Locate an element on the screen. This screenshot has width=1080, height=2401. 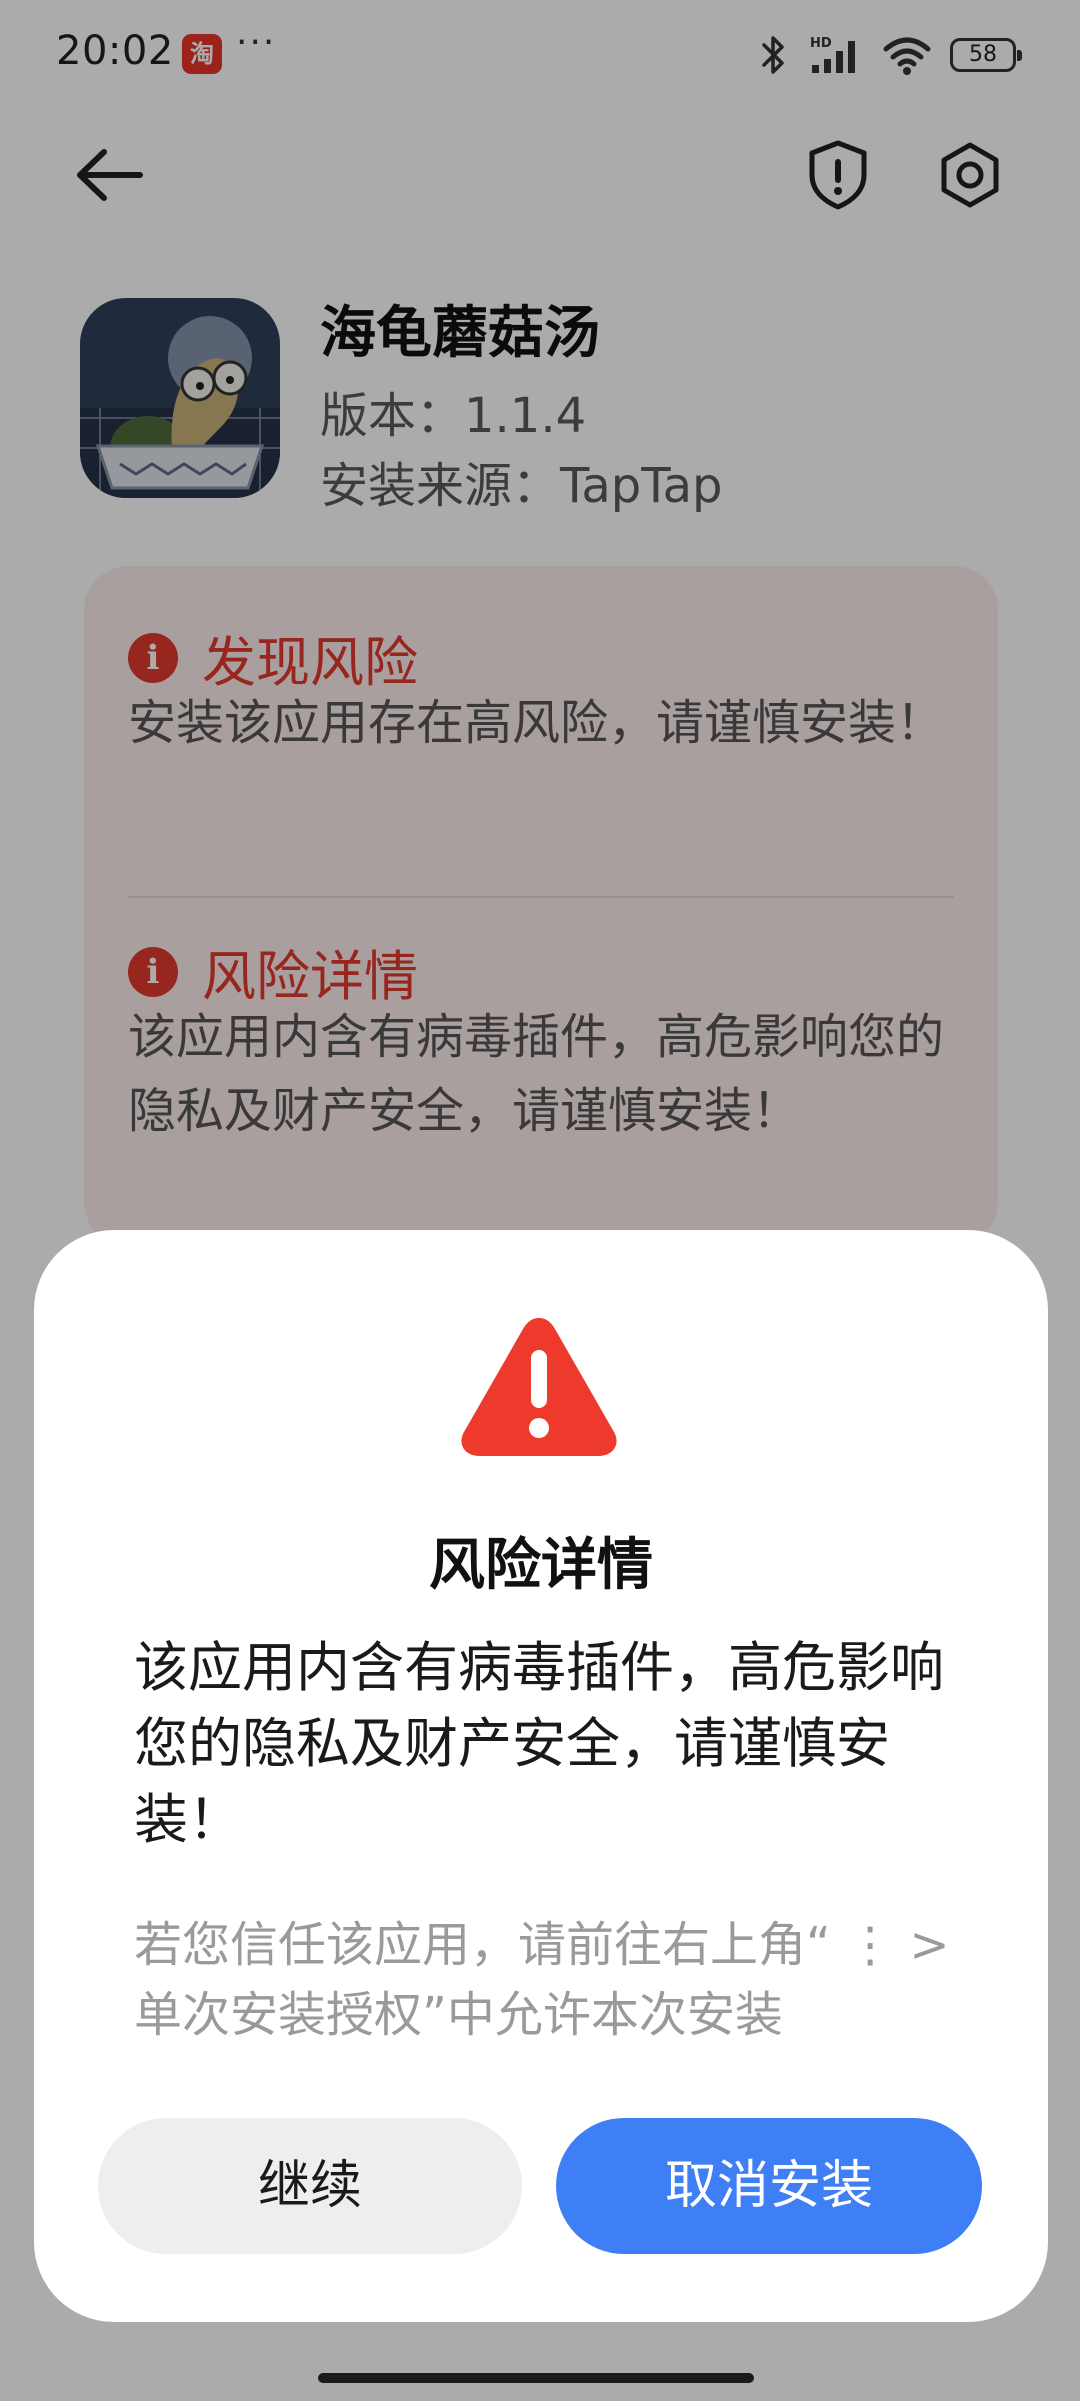
continue-button: 继续 is located at coordinates (310, 2186).